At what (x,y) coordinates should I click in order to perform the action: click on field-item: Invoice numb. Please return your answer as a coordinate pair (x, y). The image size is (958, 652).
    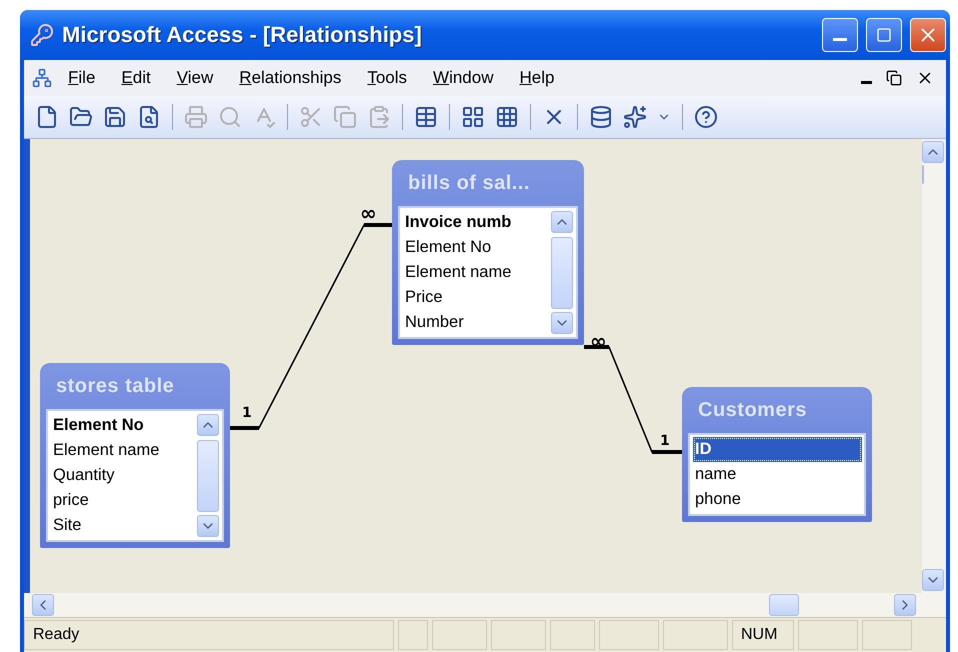
    Looking at the image, I should click on (474, 222).